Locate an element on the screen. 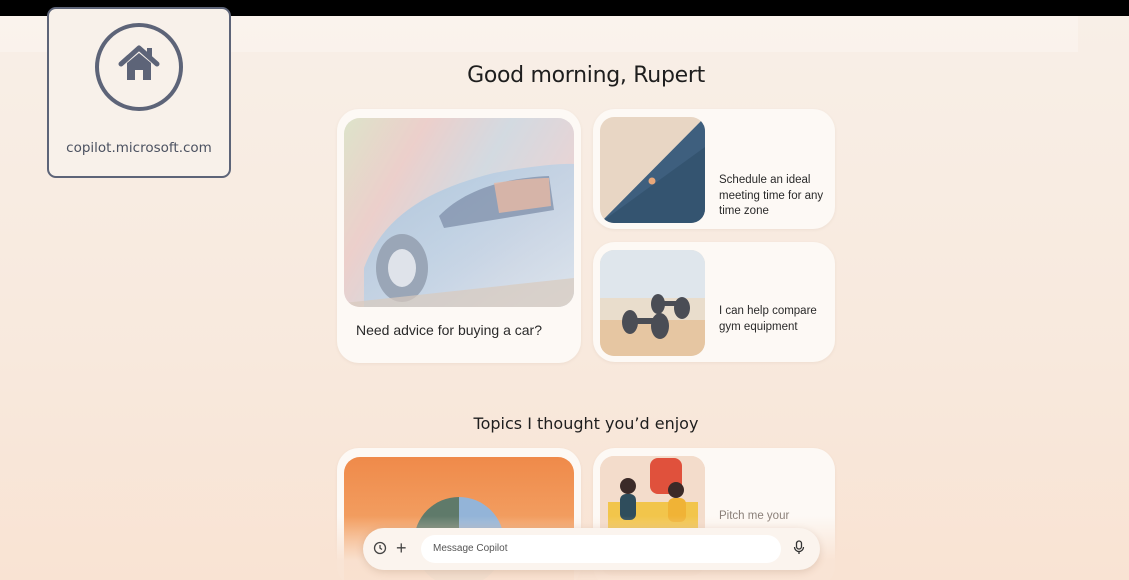 This screenshot has height=580, width=1129. home-icon is located at coordinates (139, 67).